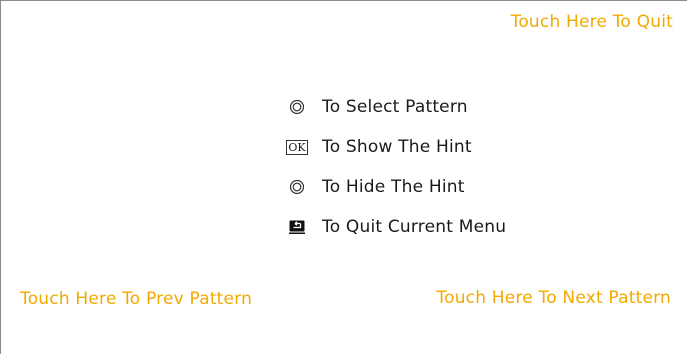  Describe the element at coordinates (297, 227) in the screenshot. I see `return-arrow-icon` at that location.